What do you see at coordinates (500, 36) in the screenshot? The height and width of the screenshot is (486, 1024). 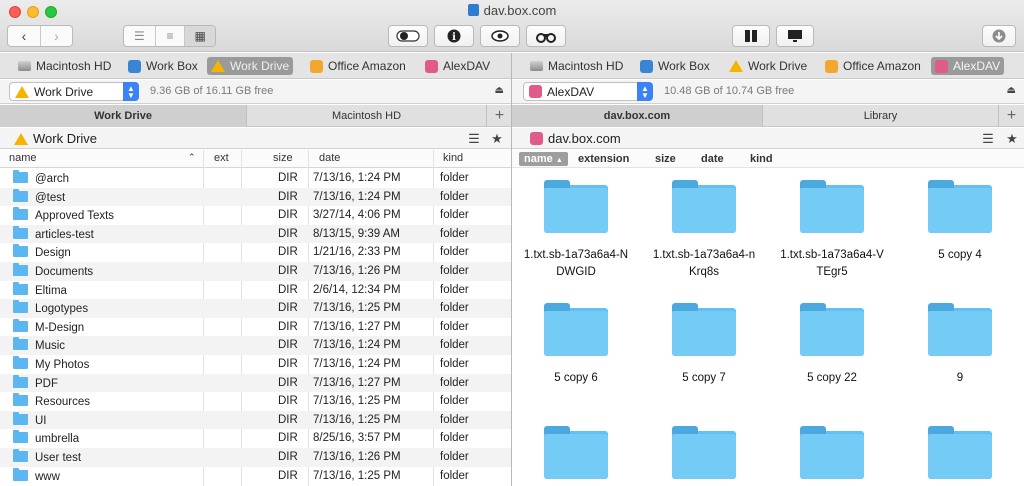 I see `quick-look-button` at bounding box center [500, 36].